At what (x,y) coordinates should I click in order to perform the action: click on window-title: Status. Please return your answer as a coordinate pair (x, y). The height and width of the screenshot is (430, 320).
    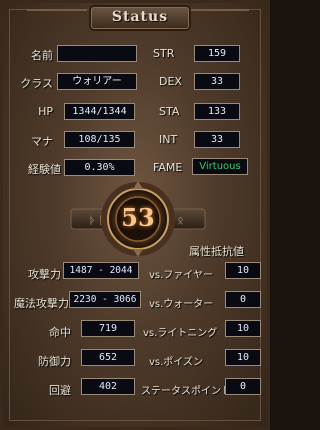
    Looking at the image, I should click on (140, 17).